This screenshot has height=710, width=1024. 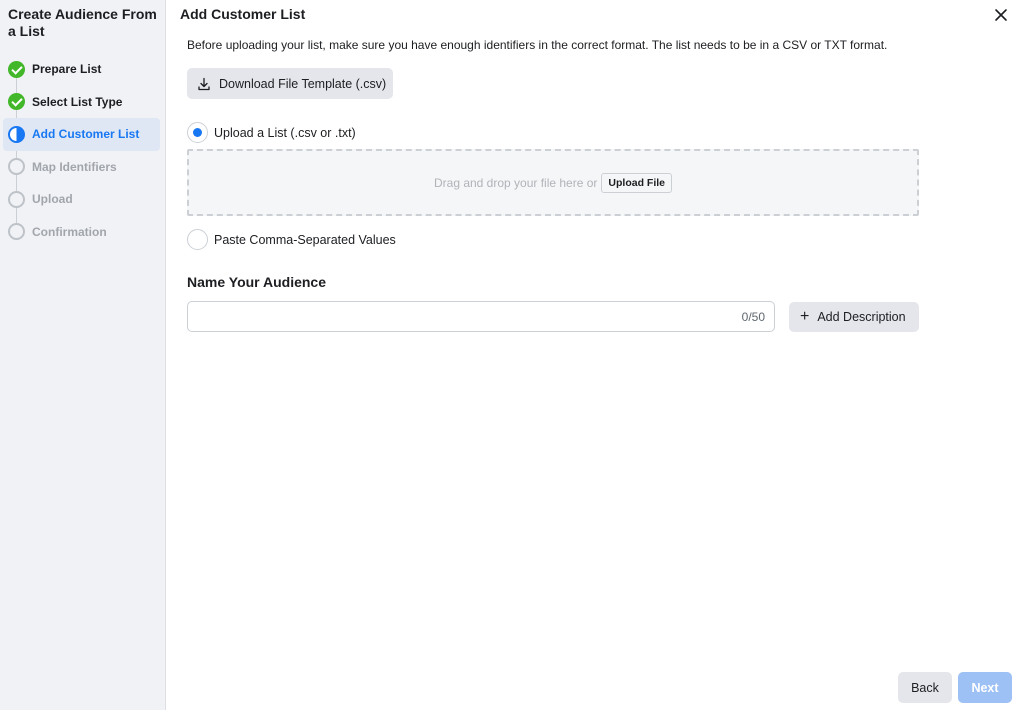 I want to click on page-title: Add Customer List, so click(x=243, y=14).